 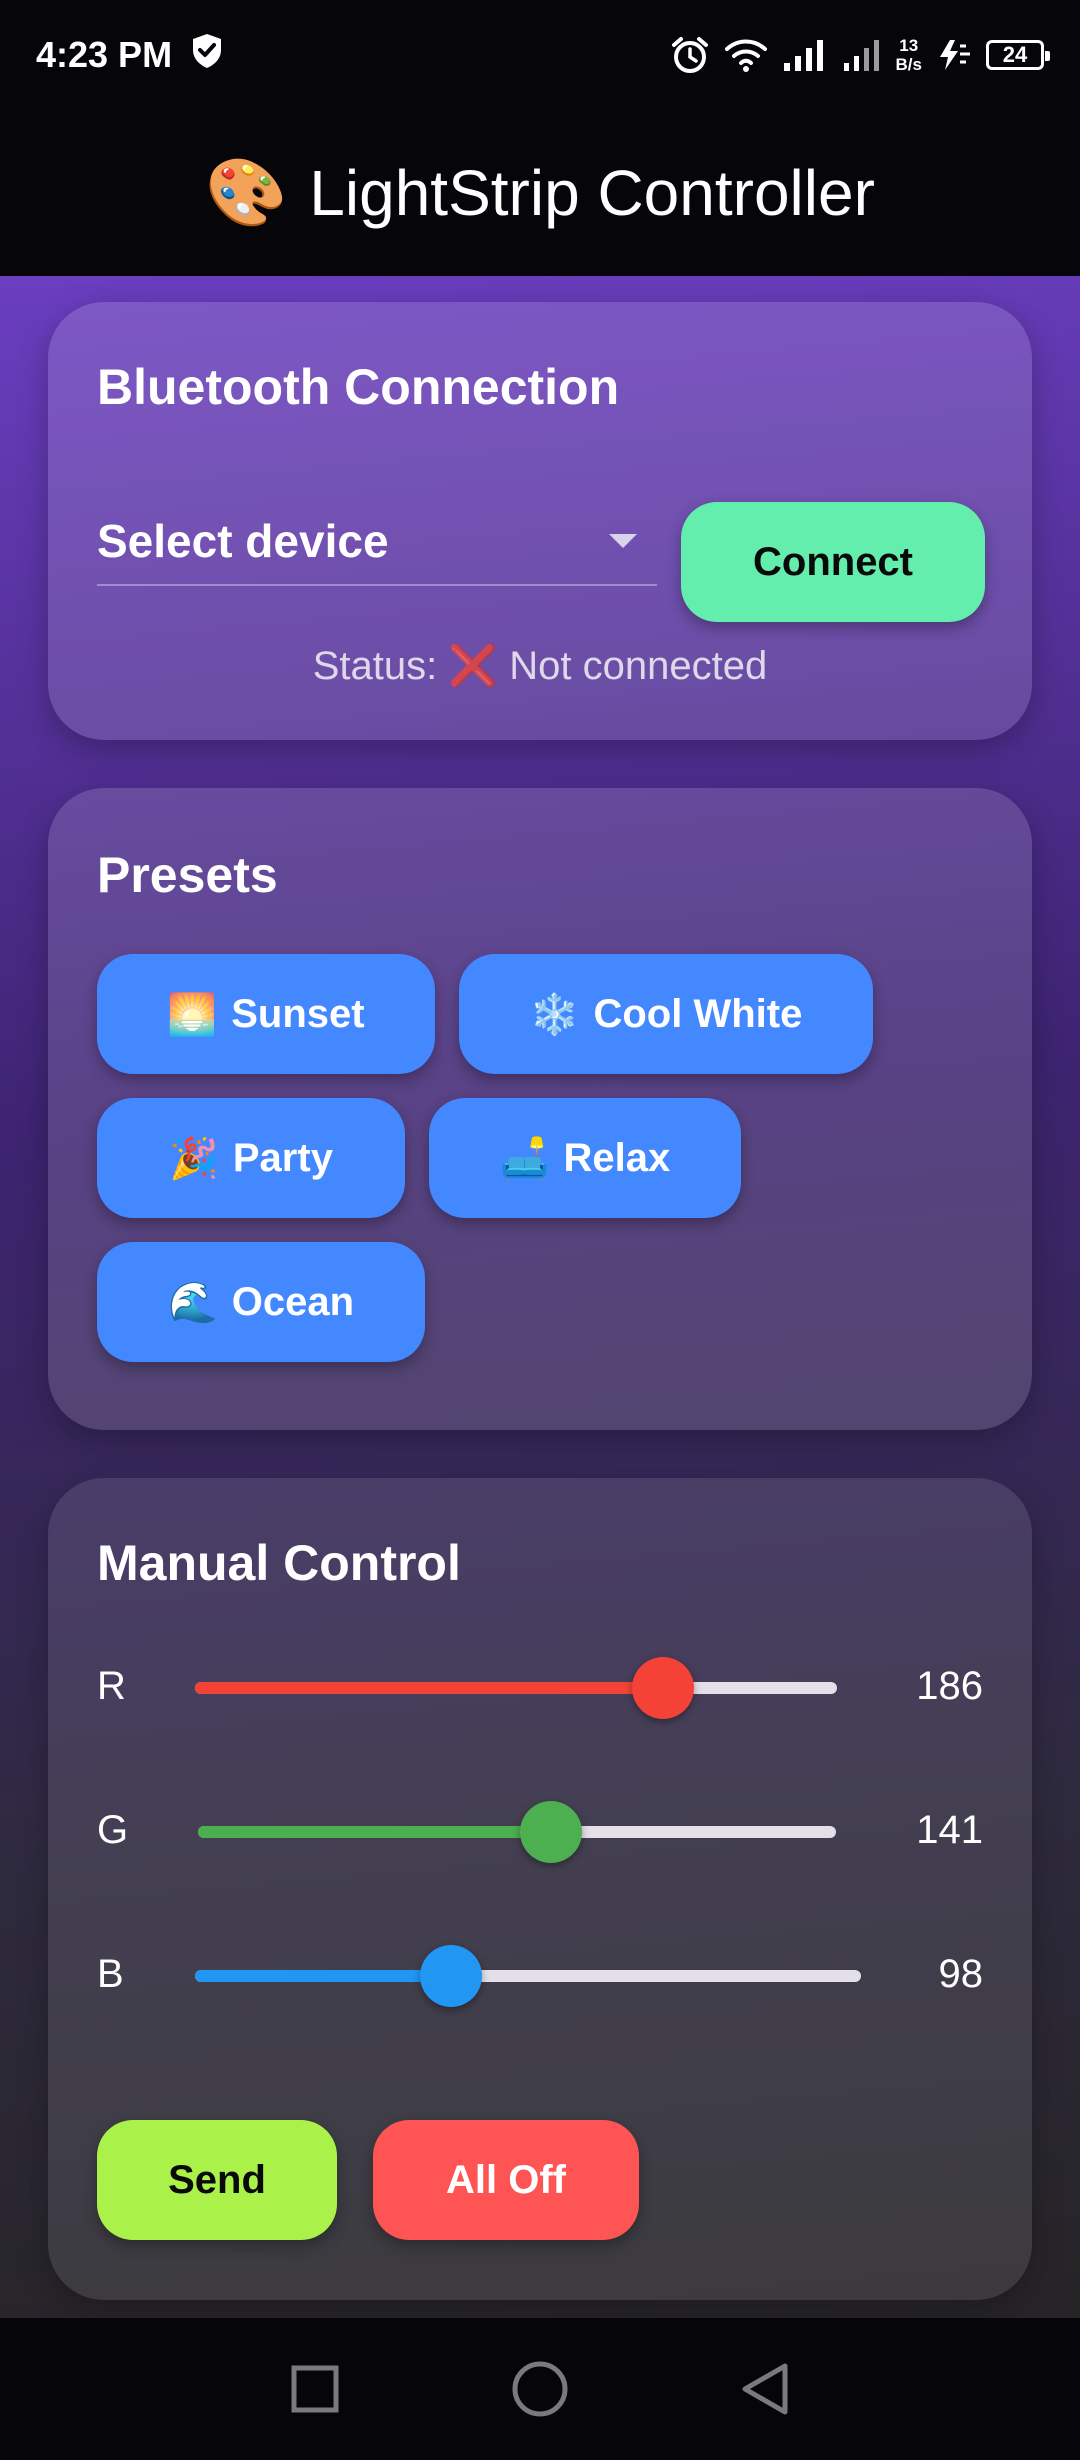 What do you see at coordinates (617, 1157) in the screenshot?
I see `preset-label: Relax` at bounding box center [617, 1157].